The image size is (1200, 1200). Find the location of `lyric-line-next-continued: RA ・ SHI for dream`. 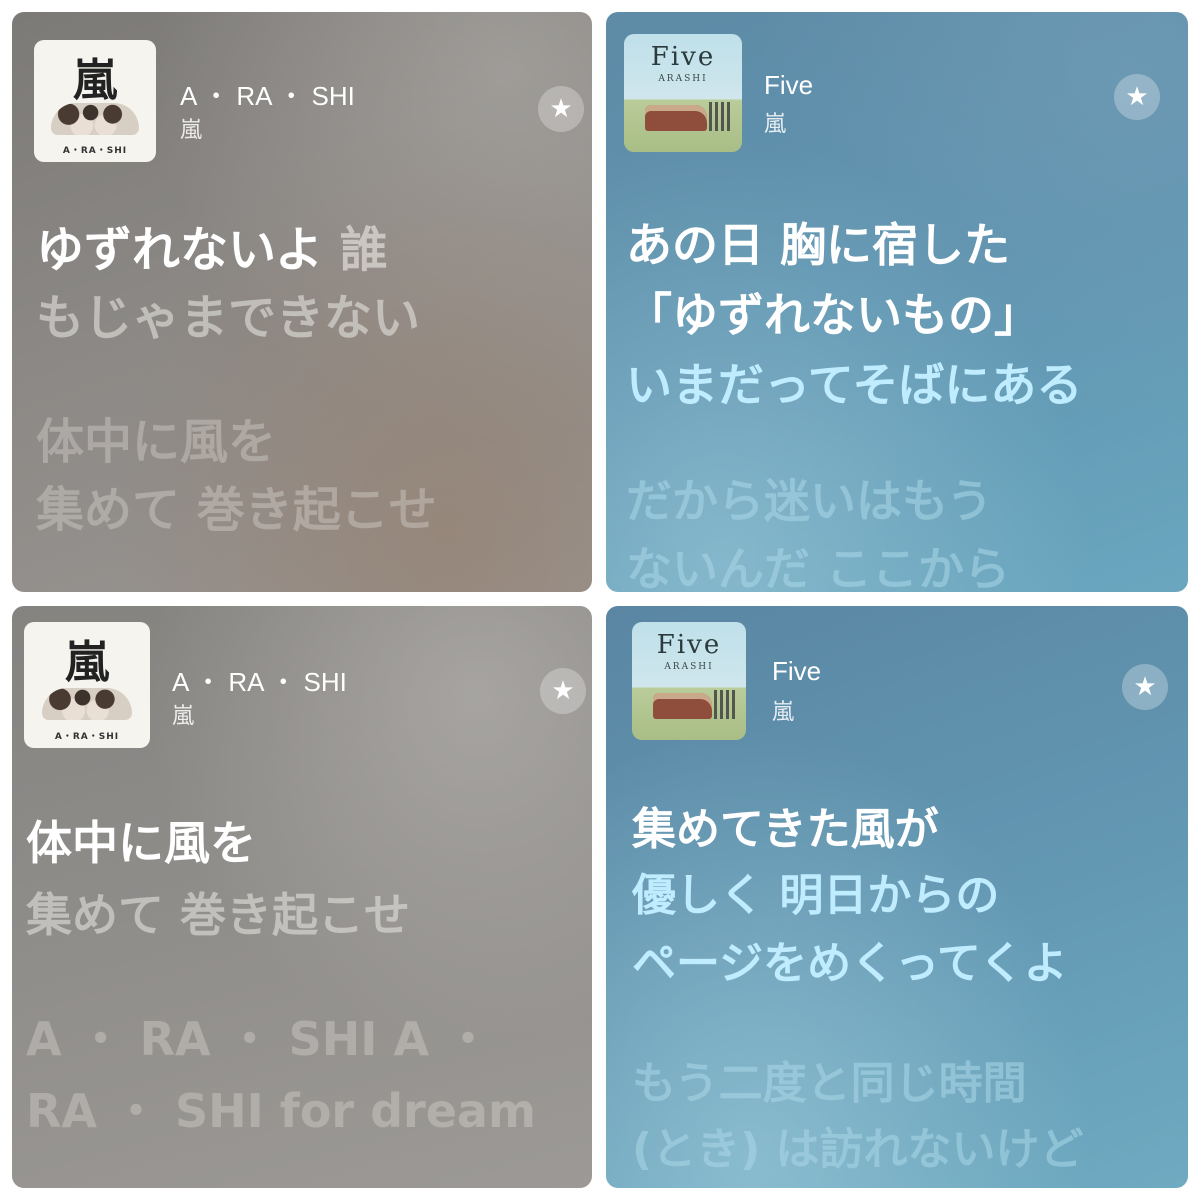

lyric-line-next-continued: RA ・ SHI for dream is located at coordinates (281, 1111).